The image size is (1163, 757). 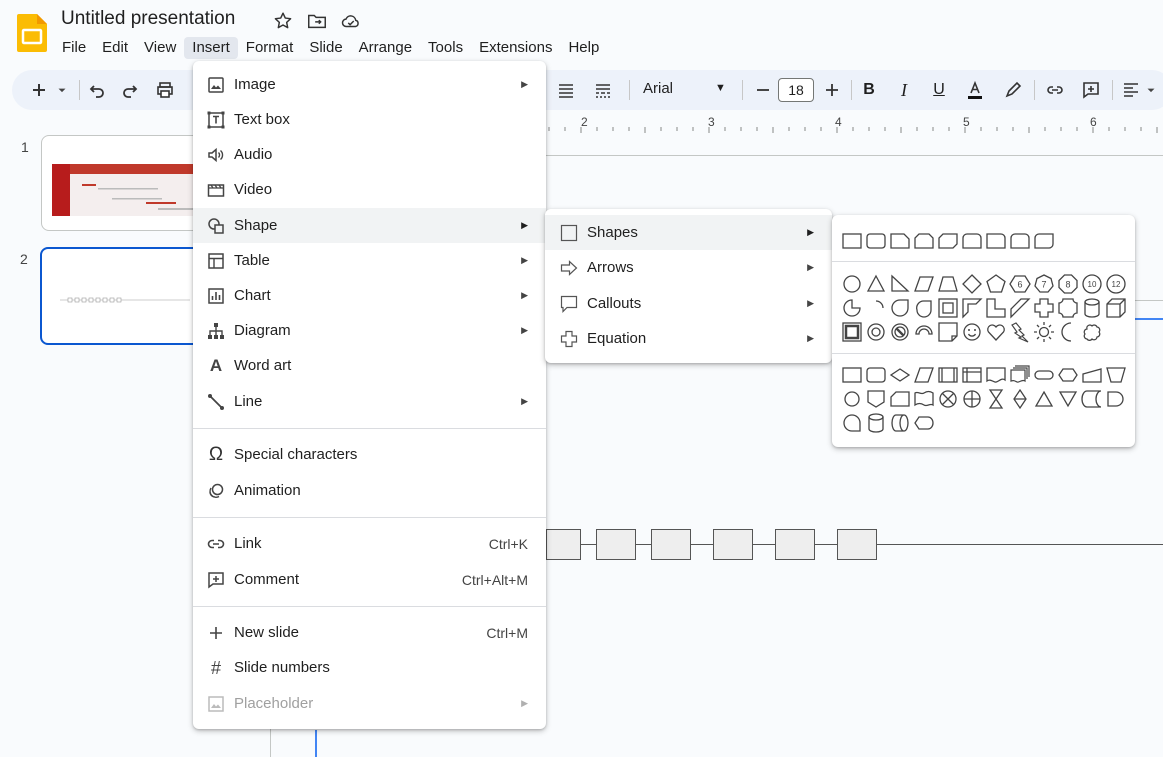 I want to click on teardrop-shape-icon, so click(x=900, y=308).